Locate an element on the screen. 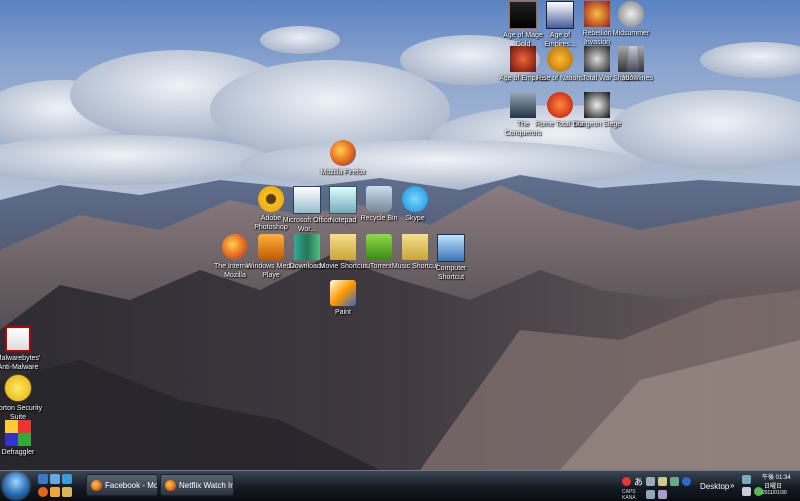 Image resolution: width=800 pixels, height=501 pixels. toolbar-chevron-icon: » is located at coordinates (732, 485).